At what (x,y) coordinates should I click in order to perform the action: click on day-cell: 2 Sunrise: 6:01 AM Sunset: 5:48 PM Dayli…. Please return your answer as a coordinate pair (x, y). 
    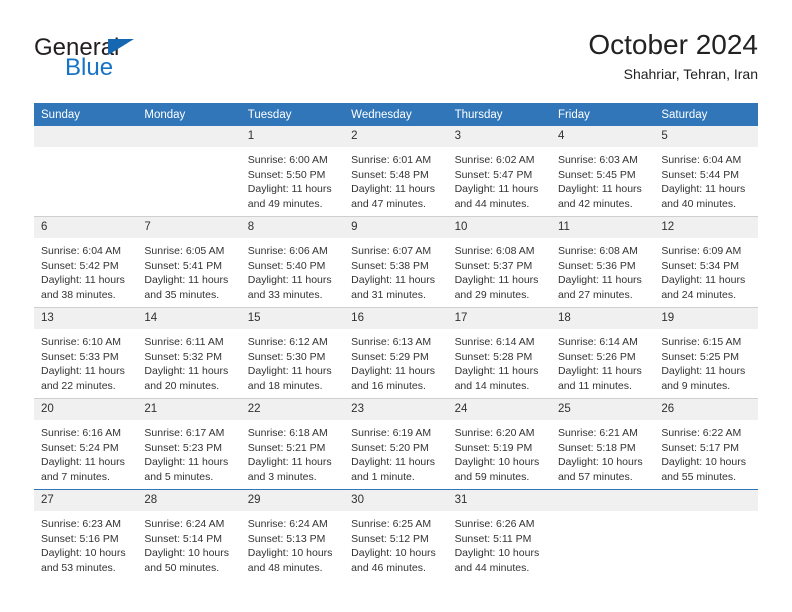
    Looking at the image, I should click on (396, 171).